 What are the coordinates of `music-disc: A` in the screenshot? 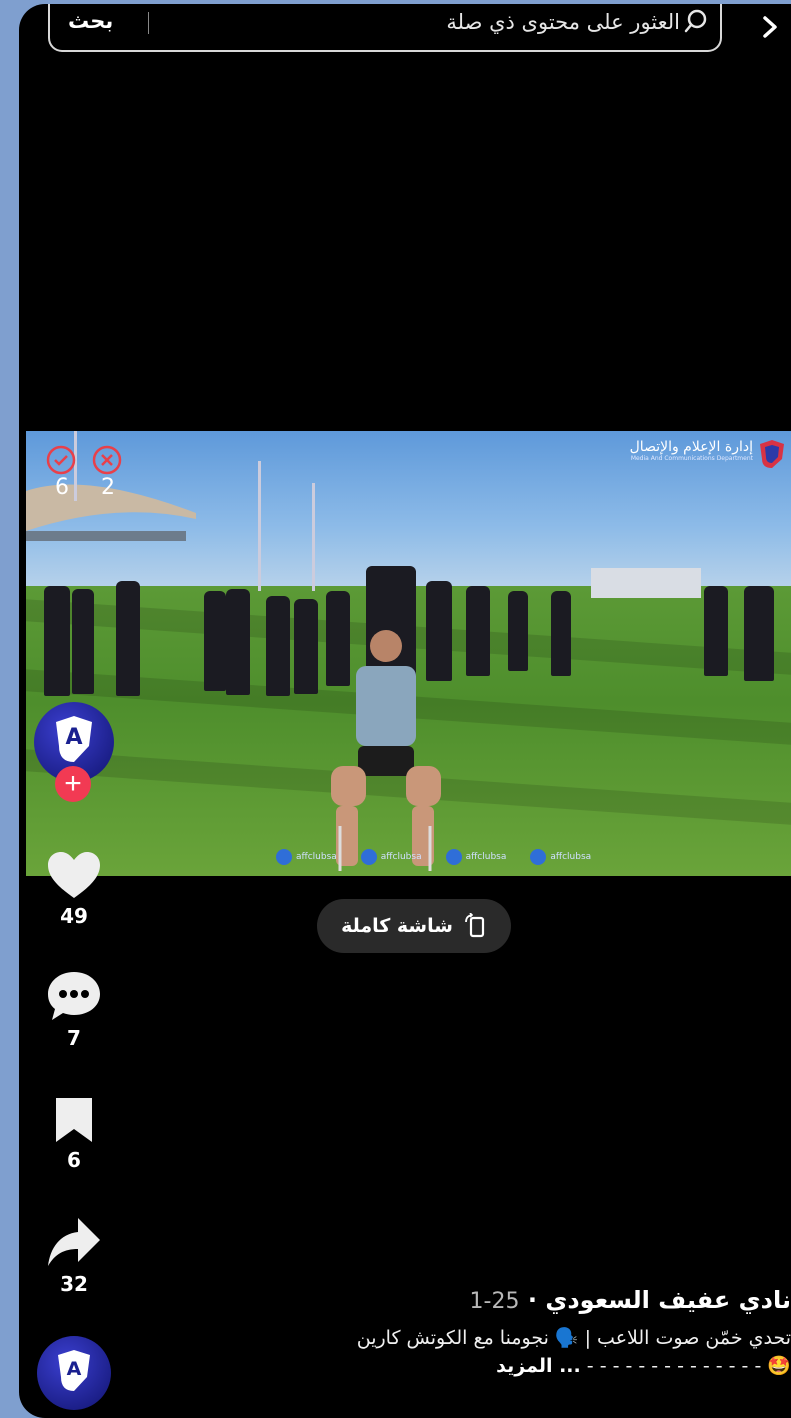 It's located at (74, 1373).